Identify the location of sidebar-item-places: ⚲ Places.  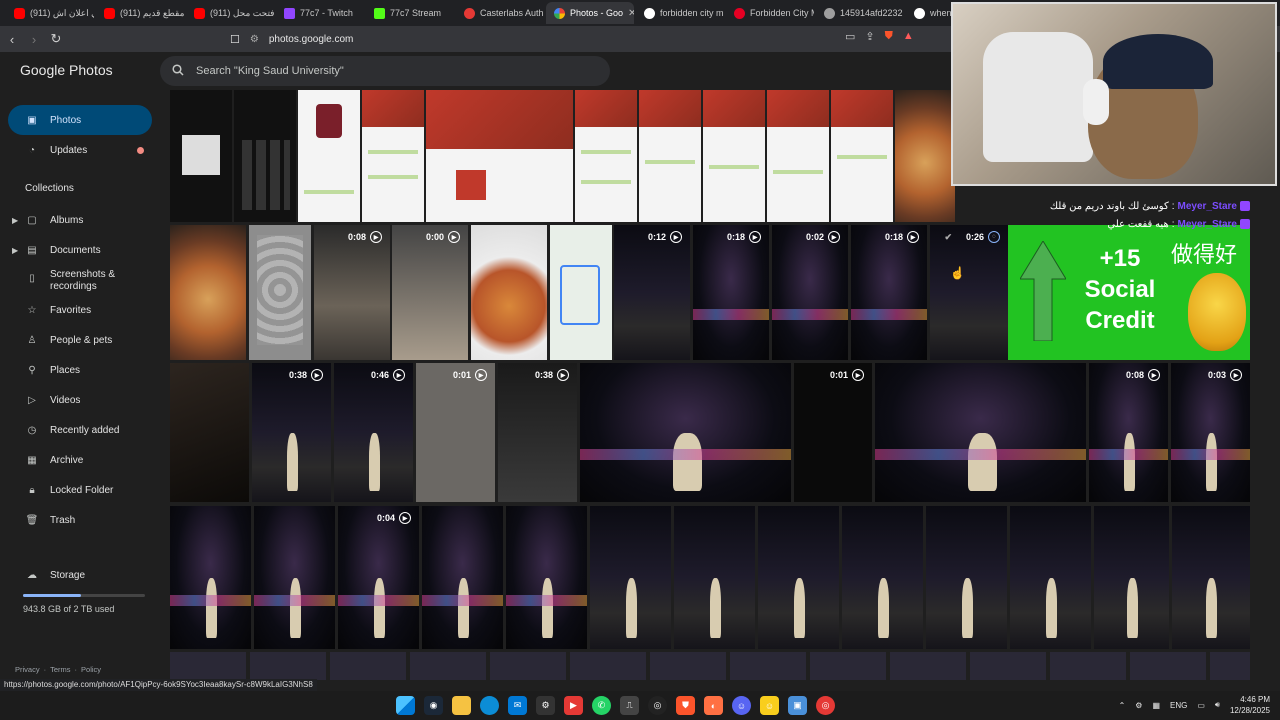
(80, 370).